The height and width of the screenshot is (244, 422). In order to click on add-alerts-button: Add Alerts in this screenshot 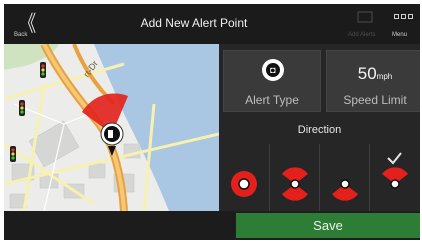, I will do `click(365, 24)`.